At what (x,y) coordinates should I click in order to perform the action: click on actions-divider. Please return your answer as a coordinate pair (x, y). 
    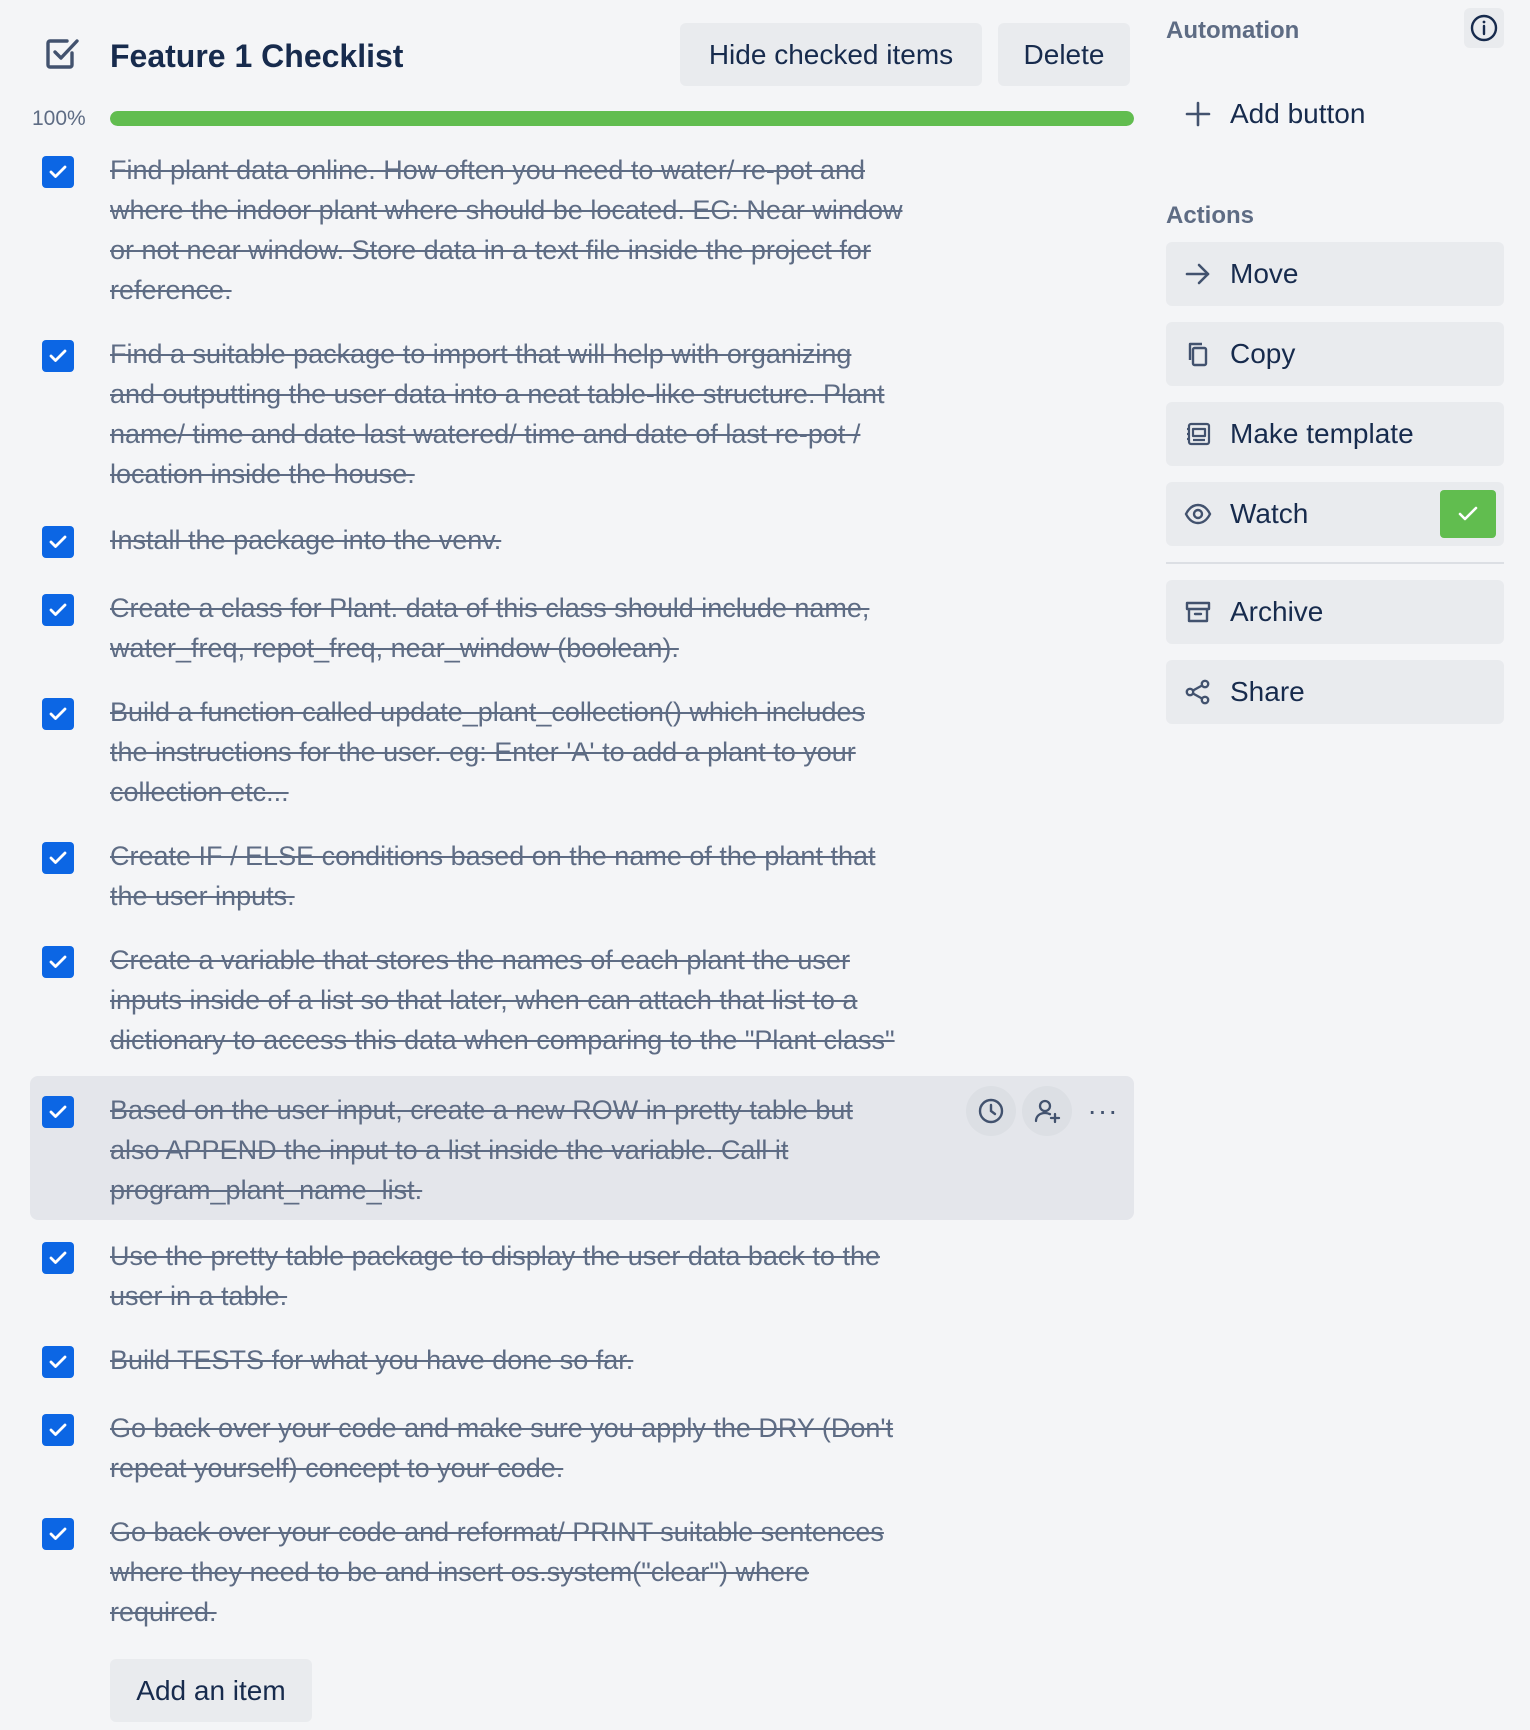
    Looking at the image, I should click on (1335, 563).